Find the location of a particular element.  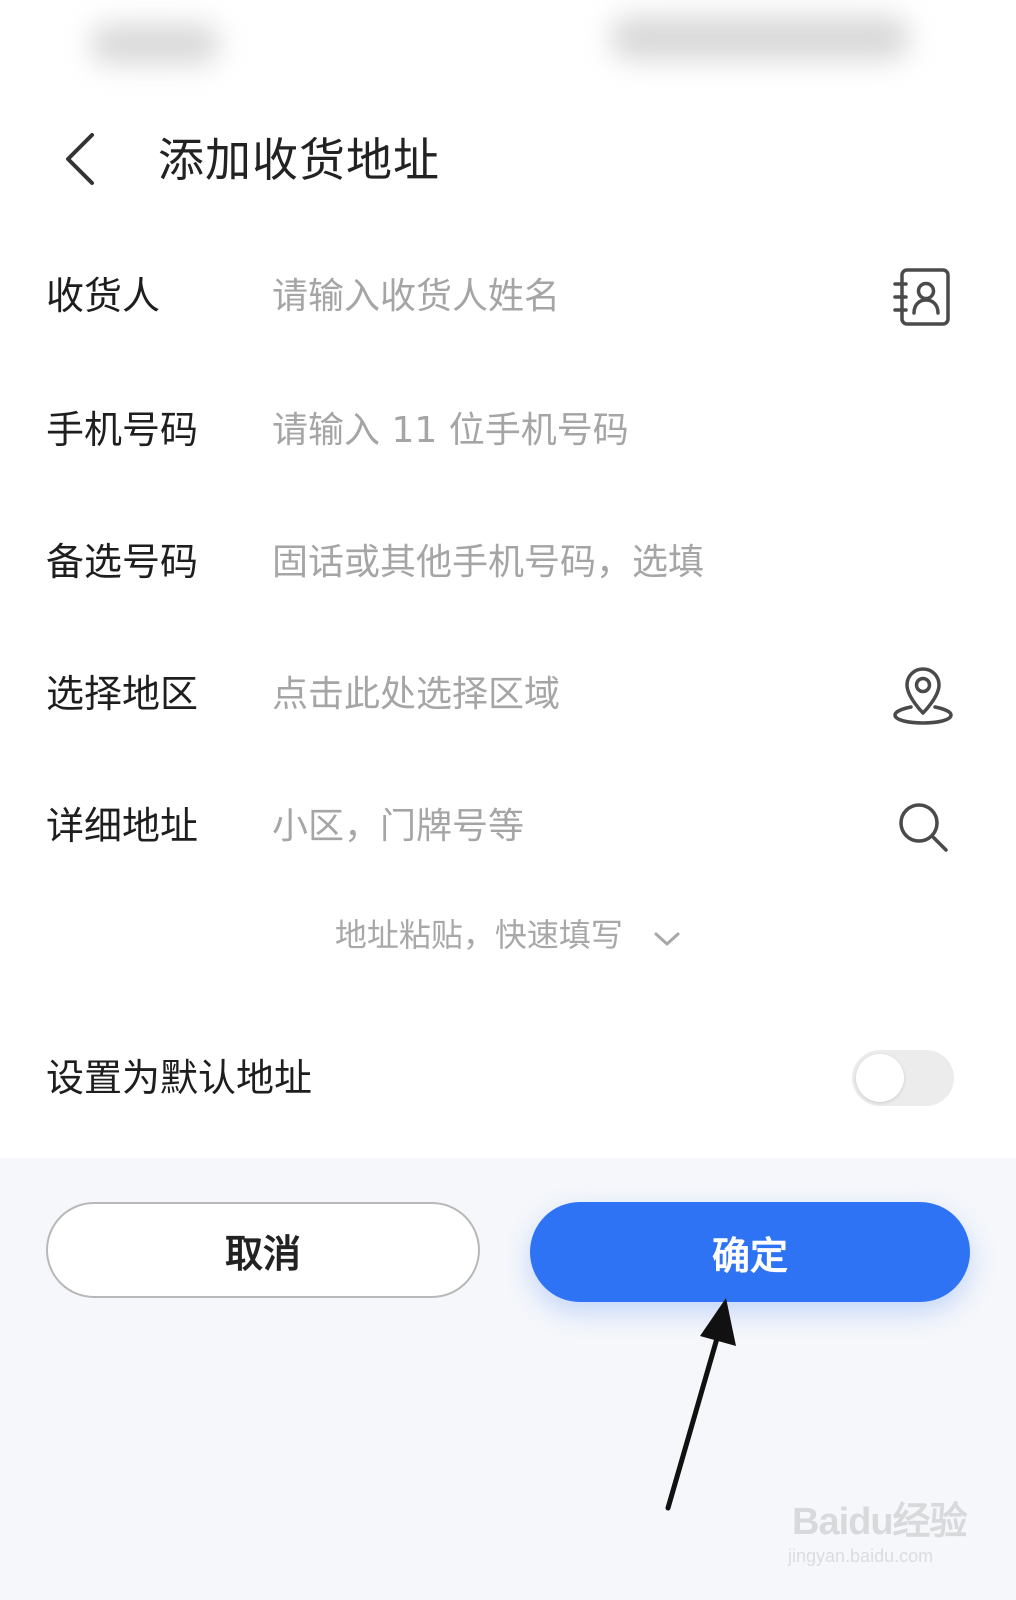

confirm-button: 确定 is located at coordinates (750, 1252).